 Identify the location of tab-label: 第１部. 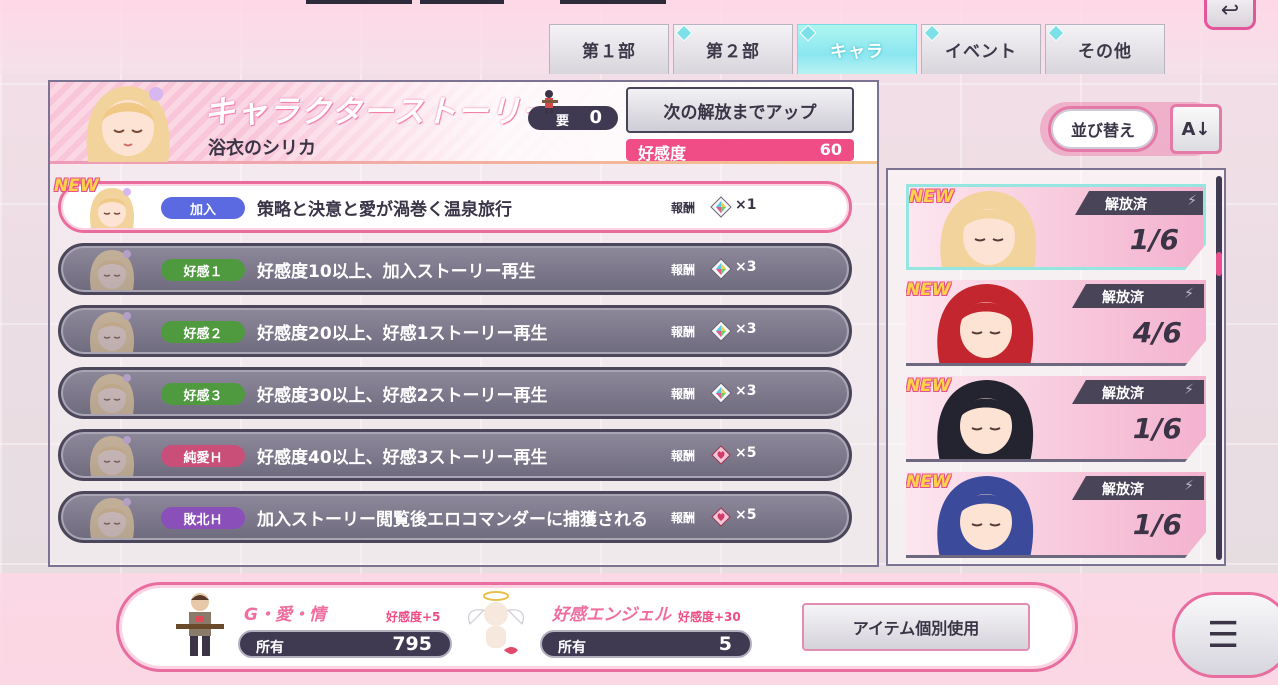
(609, 52).